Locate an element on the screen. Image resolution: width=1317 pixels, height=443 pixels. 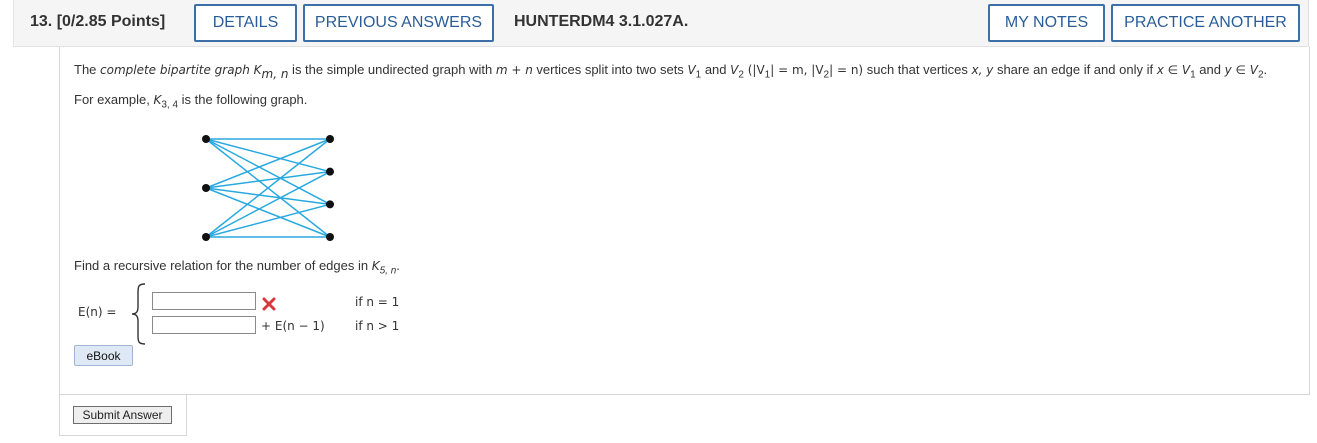
practice-another-button: PRACTICE ANOTHER is located at coordinates (1205, 23).